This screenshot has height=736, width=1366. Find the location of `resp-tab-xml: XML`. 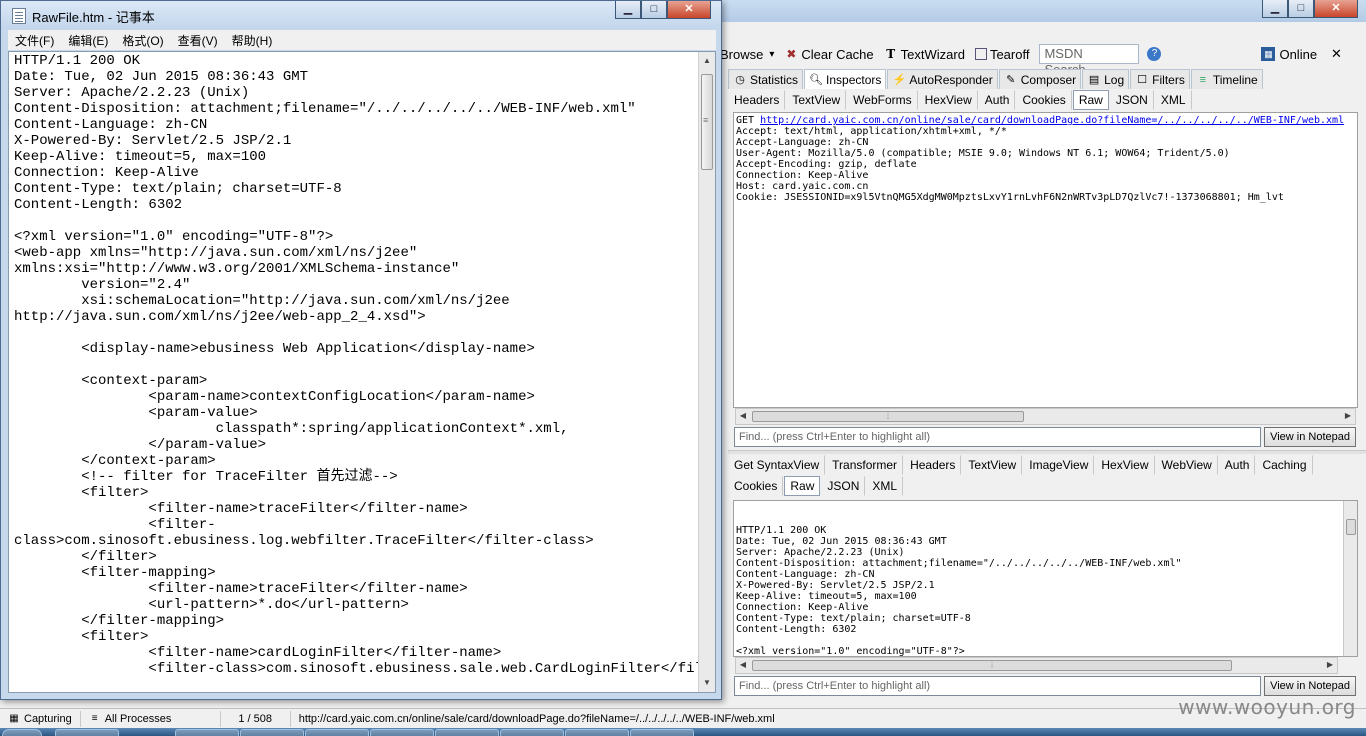

resp-tab-xml: XML is located at coordinates (885, 486).